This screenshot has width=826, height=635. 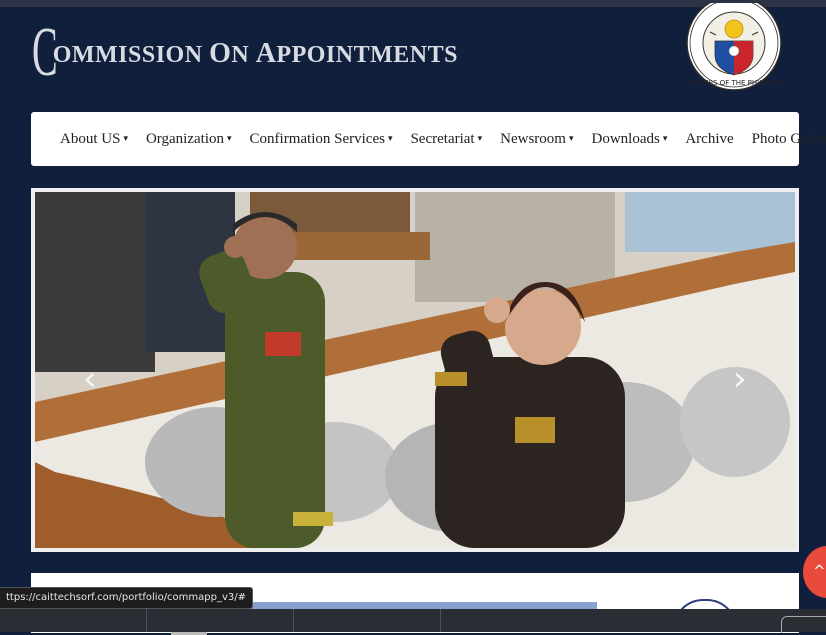 I want to click on nav-item-photo-gallery: Photo Gallery, so click(x=784, y=139).